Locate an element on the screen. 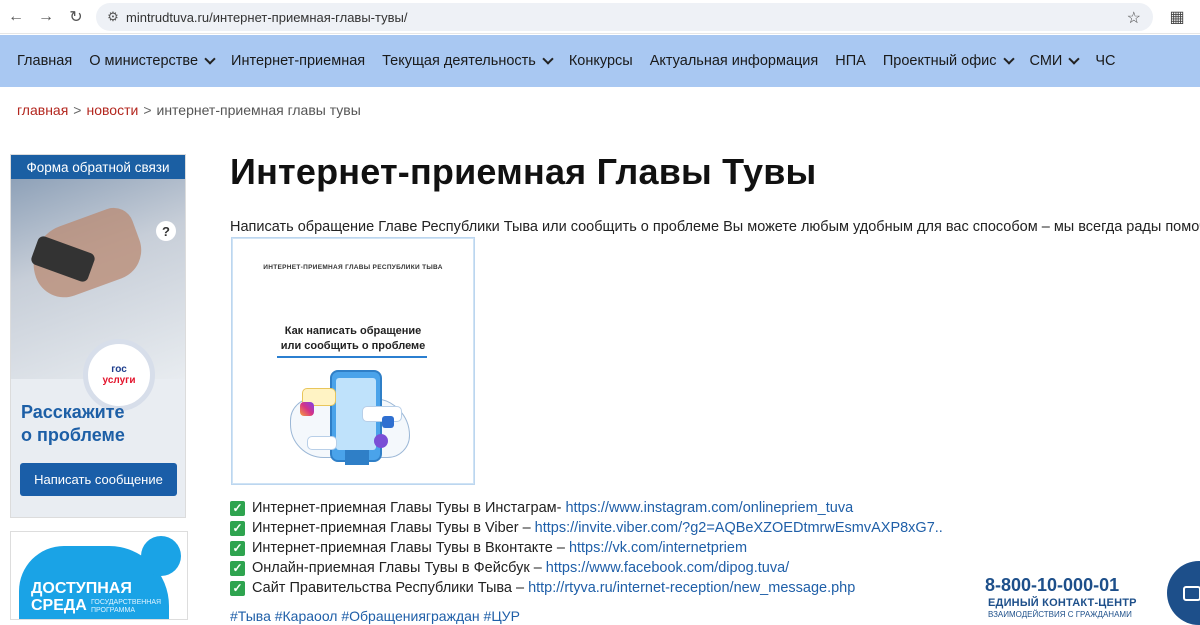 The width and height of the screenshot is (1200, 625). infographic-heading-line-1: Как написать обращение is located at coordinates (353, 331).